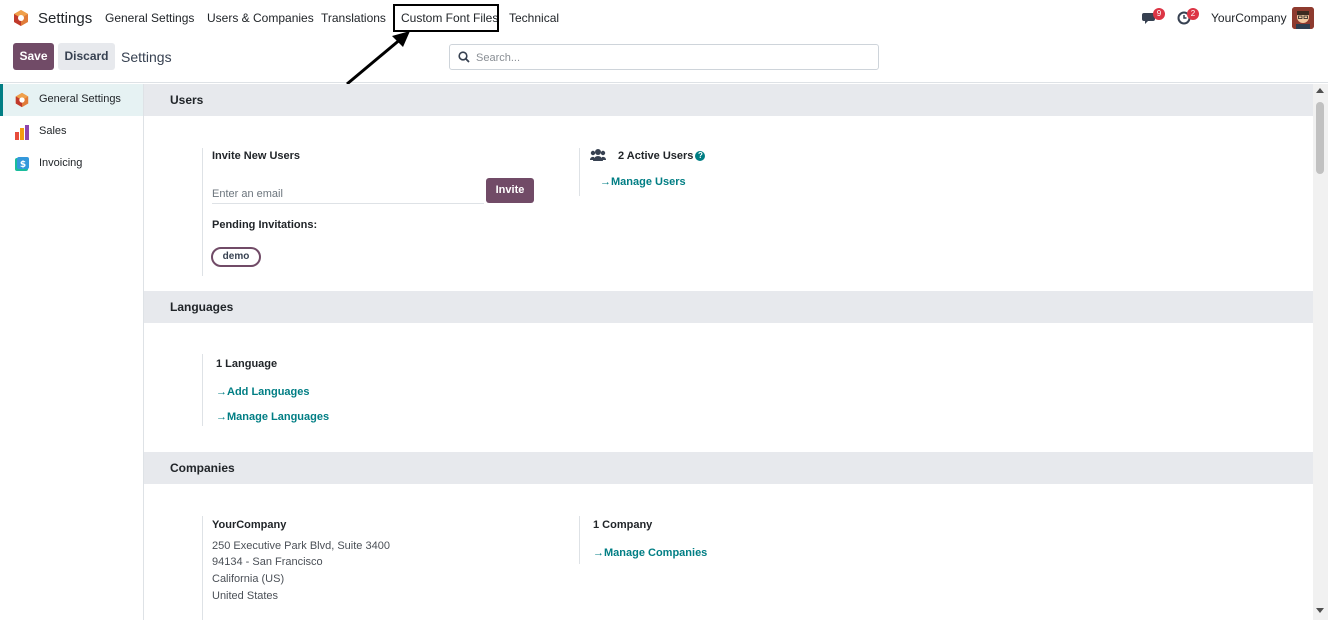  Describe the element at coordinates (249, 525) in the screenshot. I see `company-name: YourCompany` at that location.